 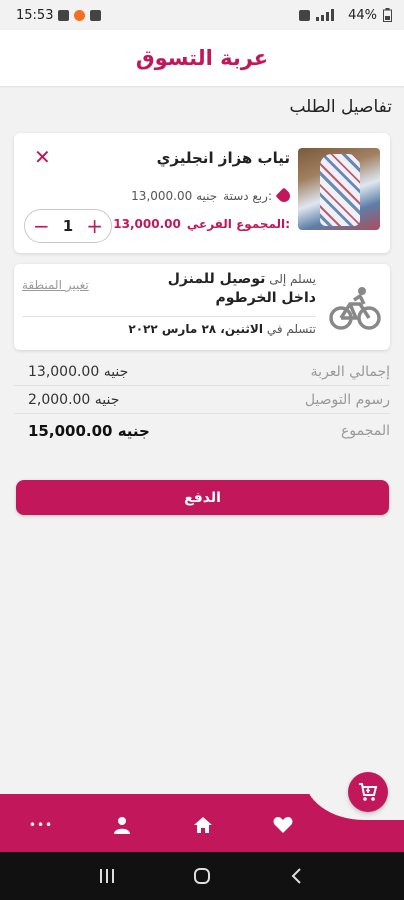 What do you see at coordinates (291, 329) in the screenshot?
I see `receive-prefix: تتسلم في` at bounding box center [291, 329].